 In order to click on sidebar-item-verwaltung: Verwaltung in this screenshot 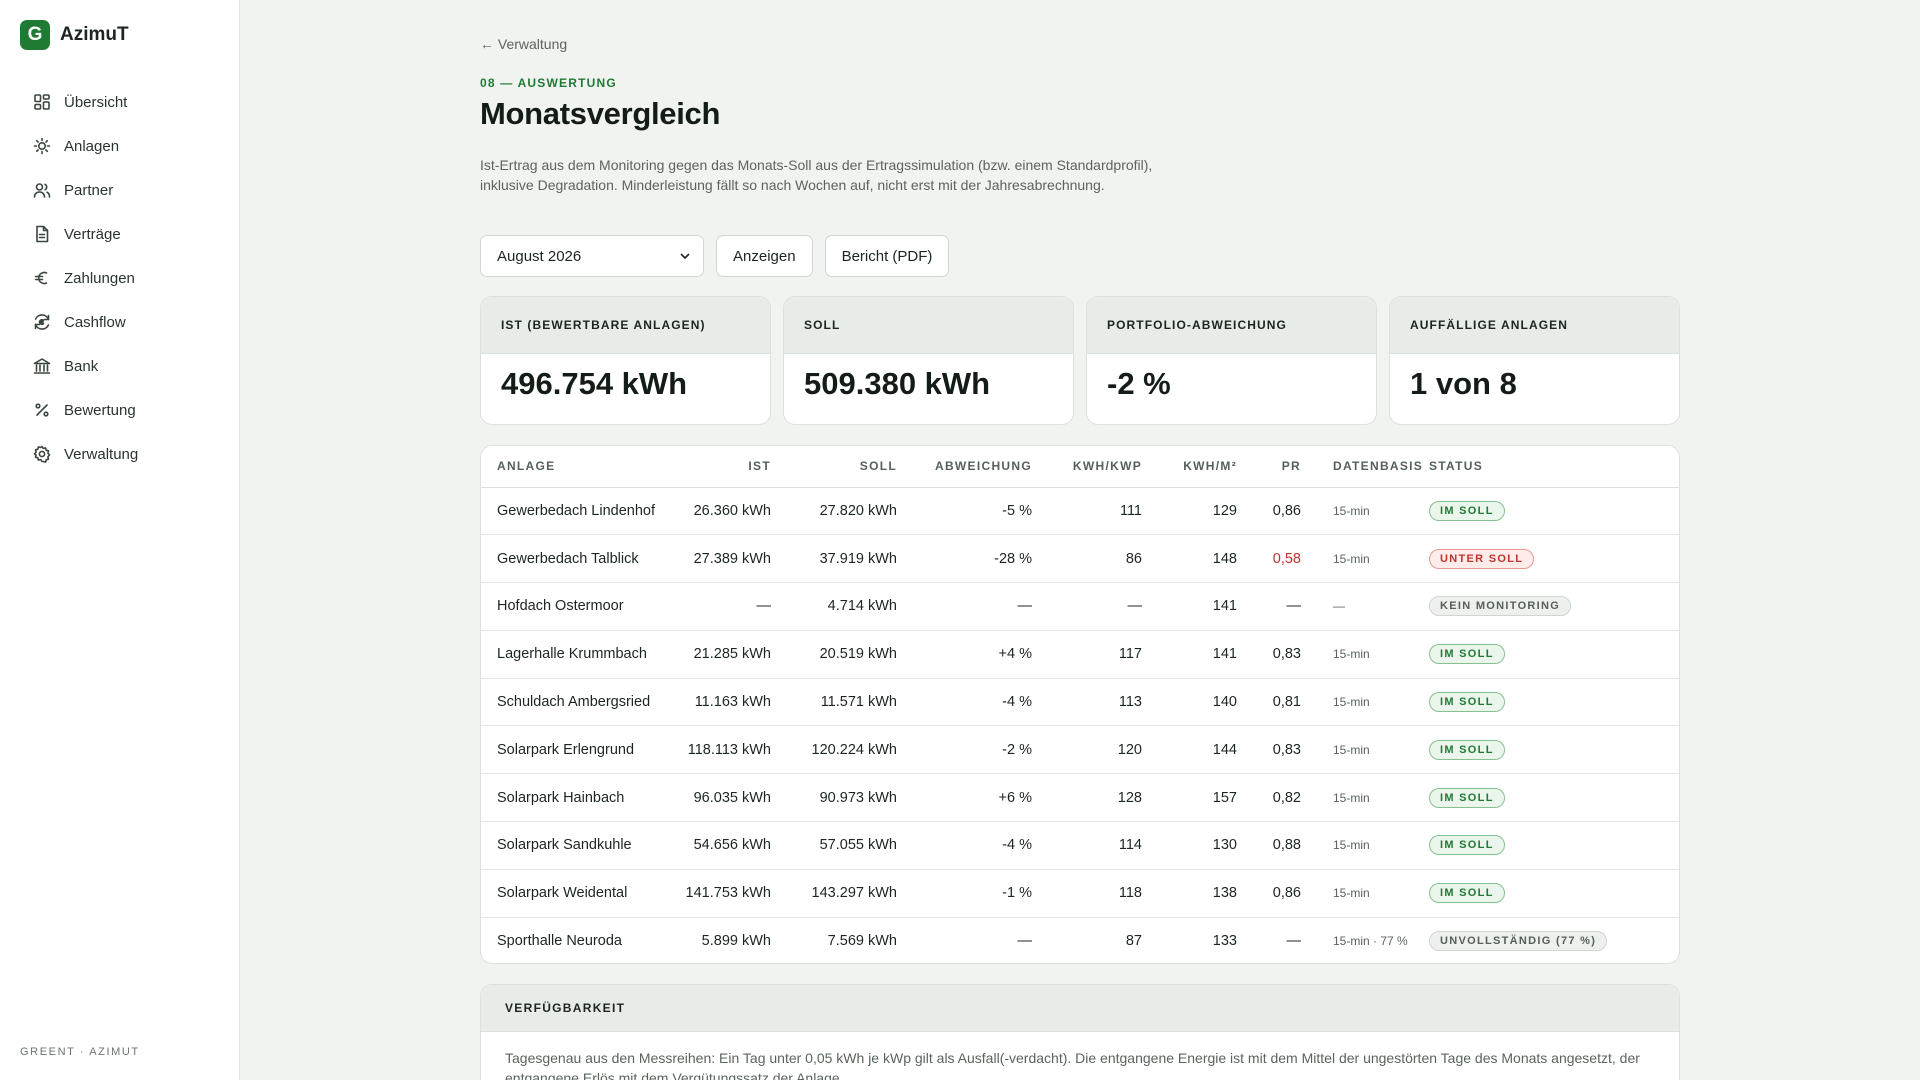, I will do `click(120, 454)`.